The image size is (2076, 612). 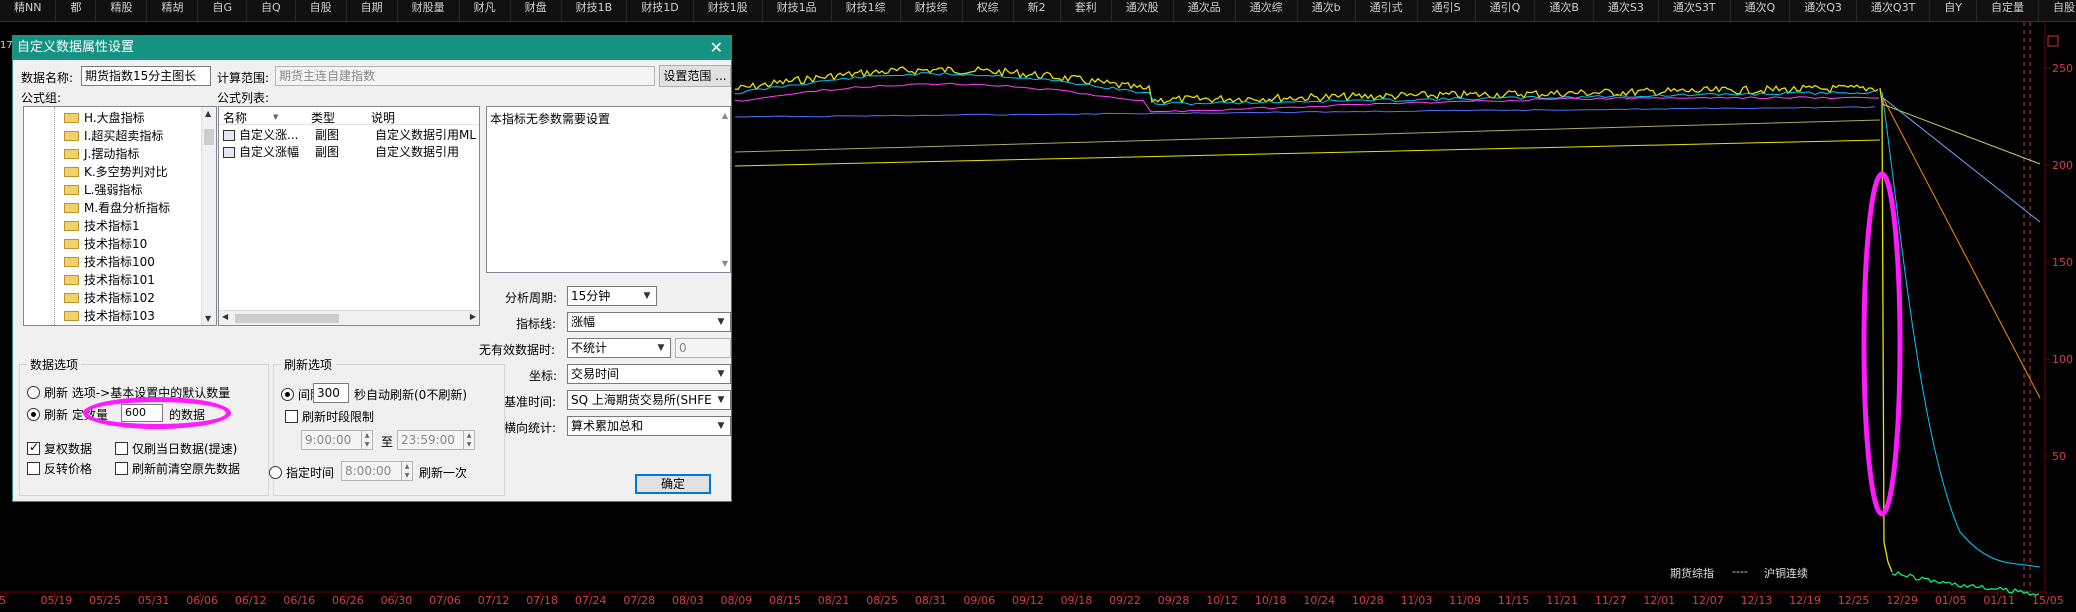 What do you see at coordinates (208, 216) in the screenshot?
I see `tree-scrollbar: ▲ ▼` at bounding box center [208, 216].